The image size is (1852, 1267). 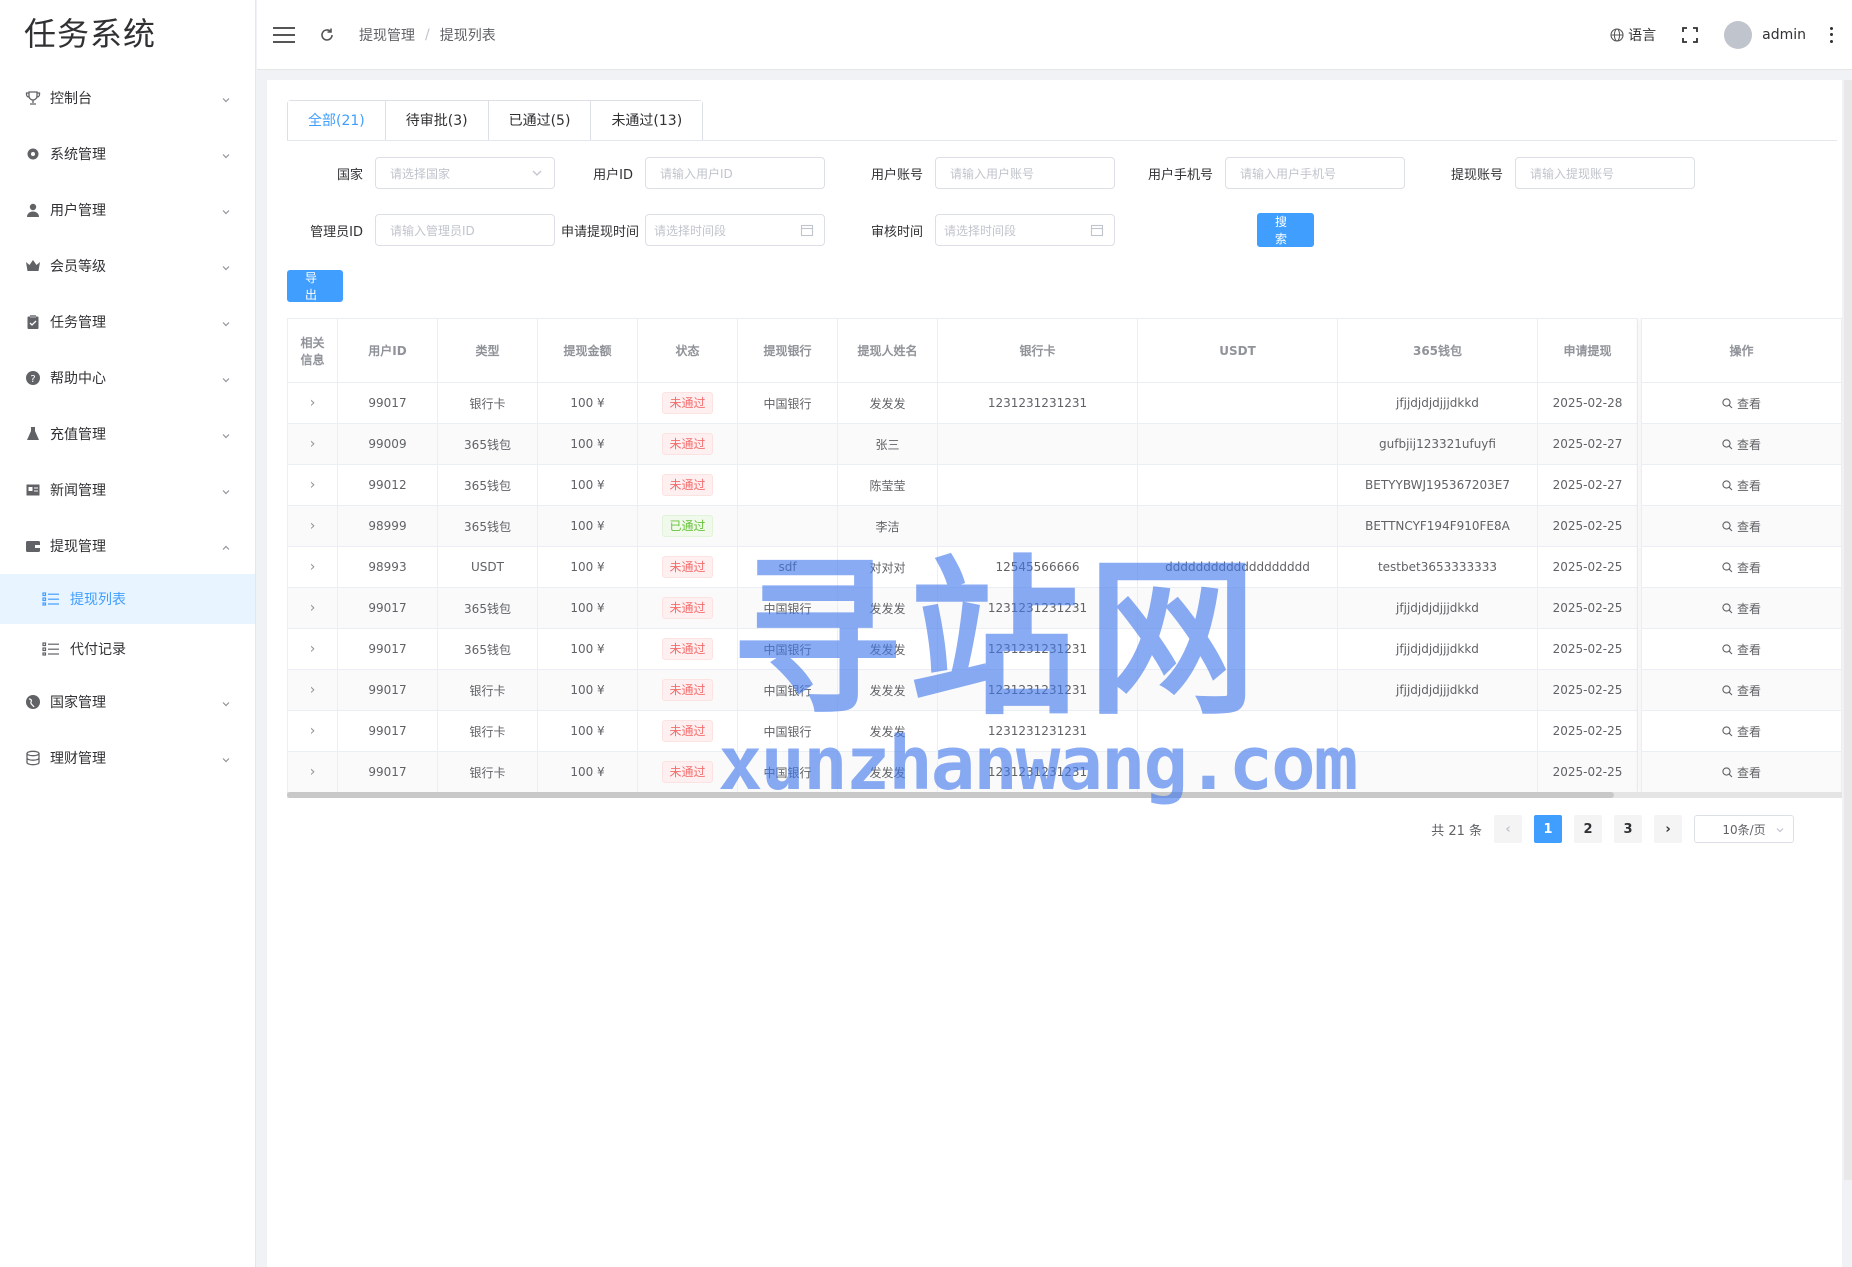 What do you see at coordinates (127, 599) in the screenshot?
I see `submenu-item-0: 提现列表` at bounding box center [127, 599].